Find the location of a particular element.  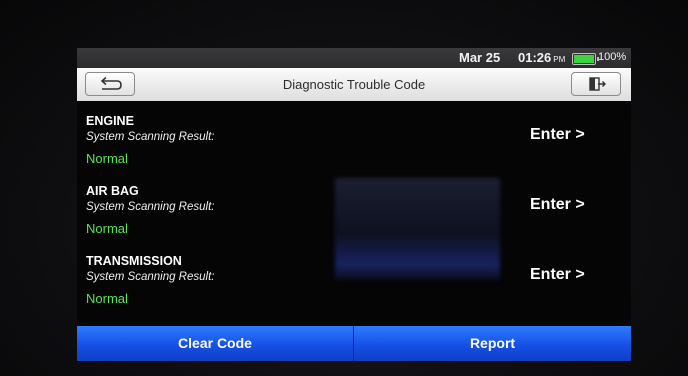

exit-door-icon is located at coordinates (597, 84).